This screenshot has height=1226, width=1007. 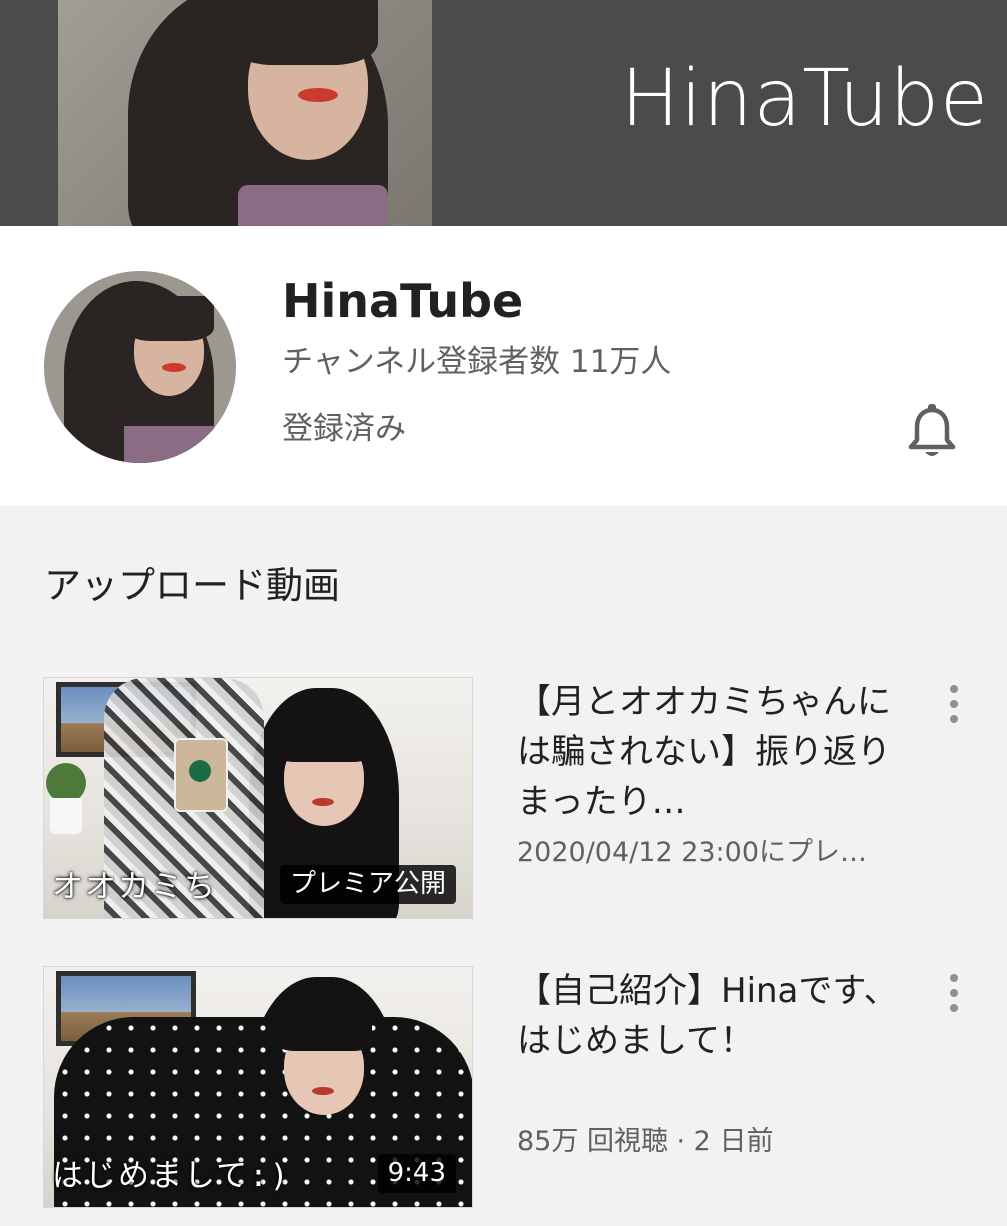 What do you see at coordinates (171, 1175) in the screenshot?
I see `thumbnail-caption: はじめまして:)` at bounding box center [171, 1175].